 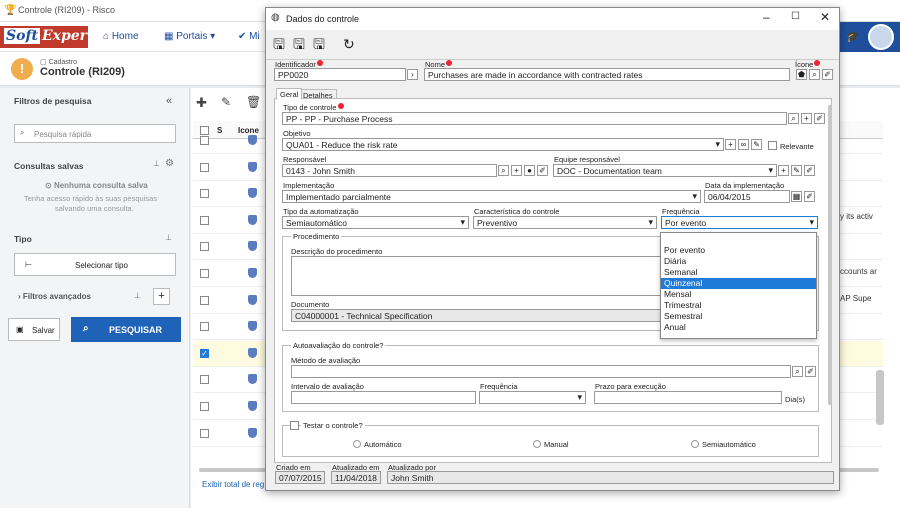 I want to click on relevante-checkbox, so click(x=772, y=145).